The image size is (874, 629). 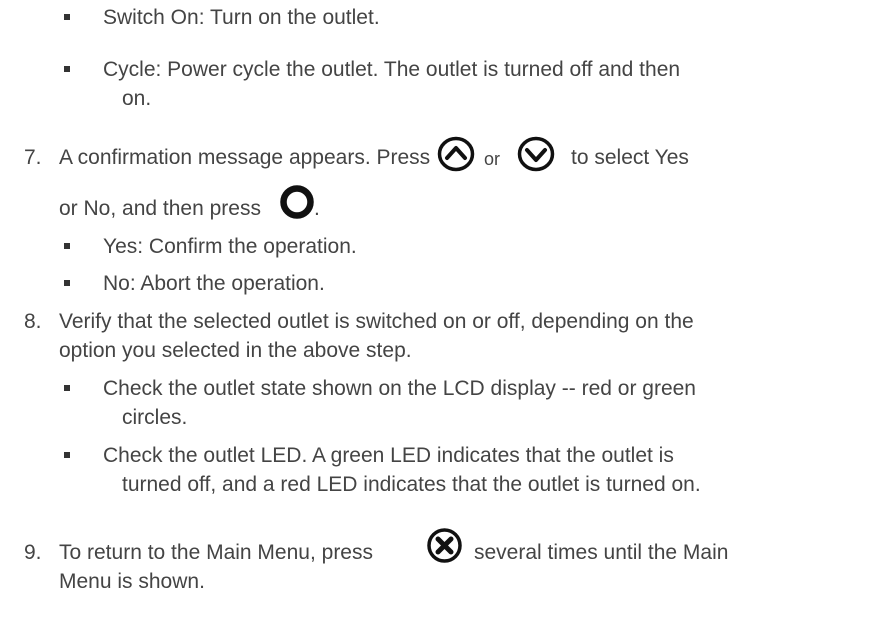 I want to click on ok-button-icon, so click(x=297, y=202).